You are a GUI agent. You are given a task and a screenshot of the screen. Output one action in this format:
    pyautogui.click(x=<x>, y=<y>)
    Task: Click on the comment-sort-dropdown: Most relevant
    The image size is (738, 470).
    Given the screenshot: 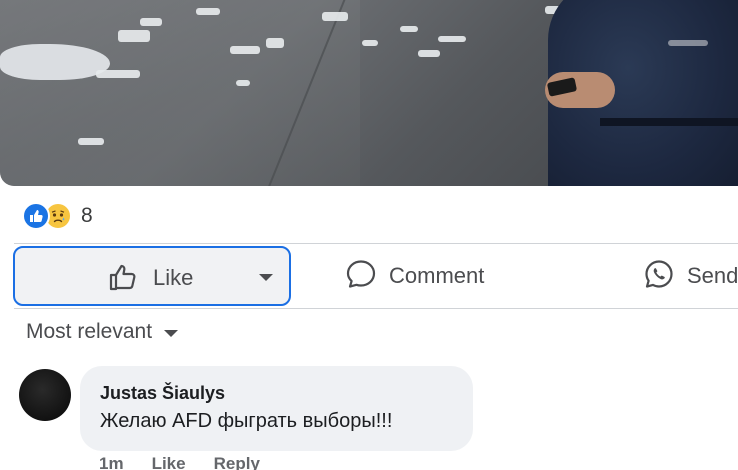 What is the action you would take?
    pyautogui.click(x=102, y=332)
    